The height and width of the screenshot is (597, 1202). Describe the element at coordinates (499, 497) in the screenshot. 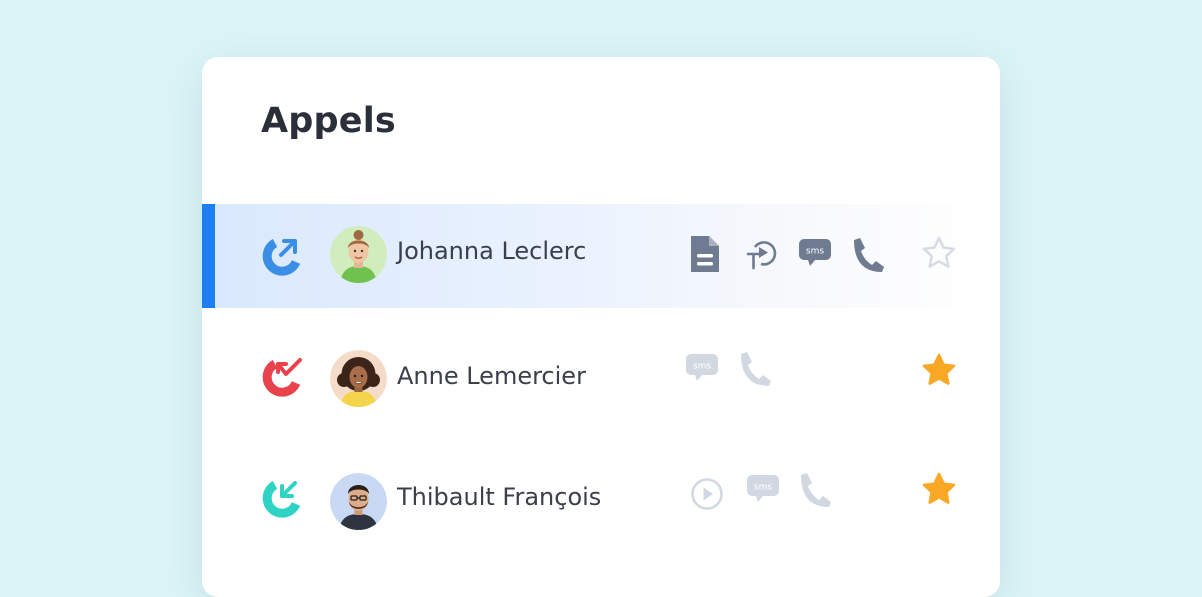

I see `contact-name: Thibault François` at that location.